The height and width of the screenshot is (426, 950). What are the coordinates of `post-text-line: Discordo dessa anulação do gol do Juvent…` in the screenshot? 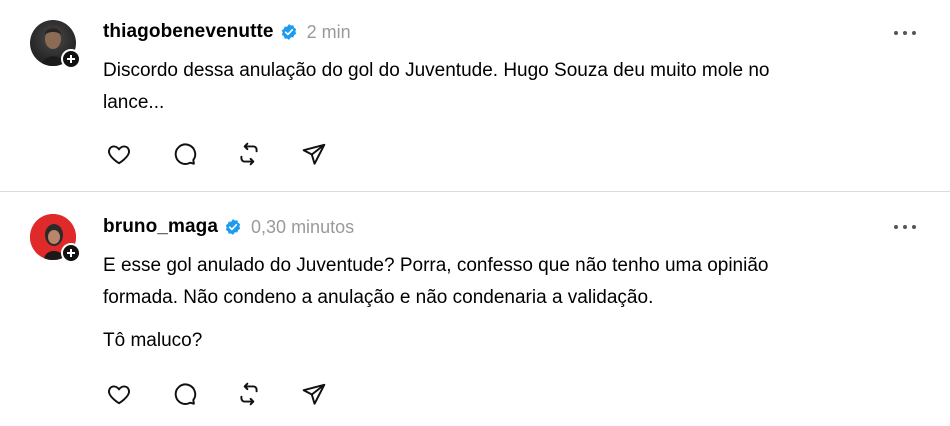 It's located at (436, 70).